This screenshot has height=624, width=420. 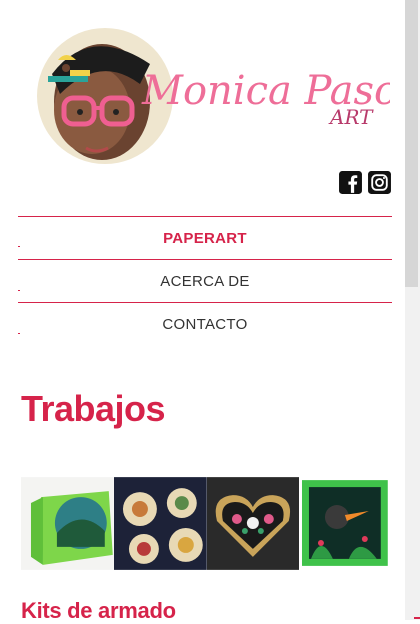 I want to click on section-title-trabajos: Trabajos, so click(x=93, y=408).